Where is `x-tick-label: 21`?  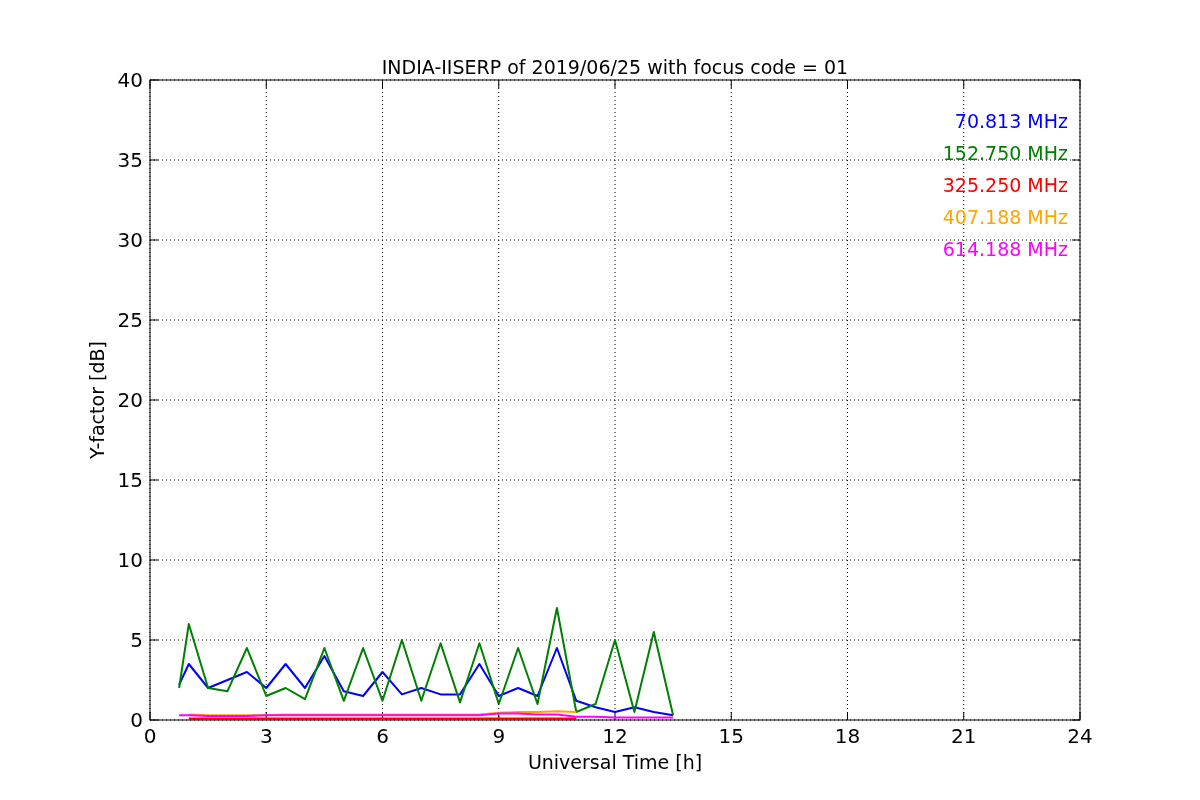 x-tick-label: 21 is located at coordinates (964, 736).